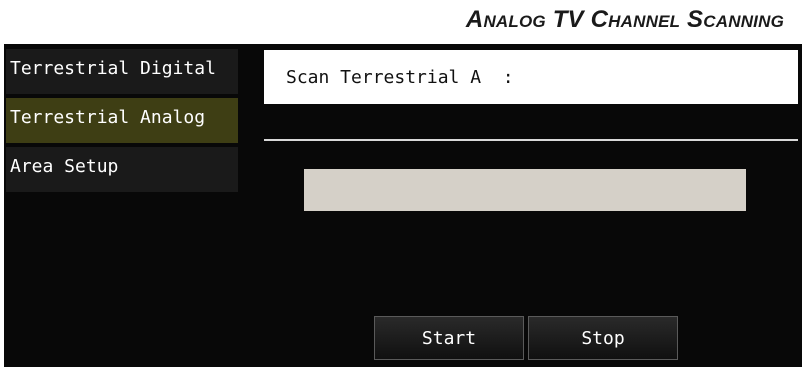  I want to click on sidebar-item-terrestrial-analog: Terrestrial Analog, so click(122, 120).